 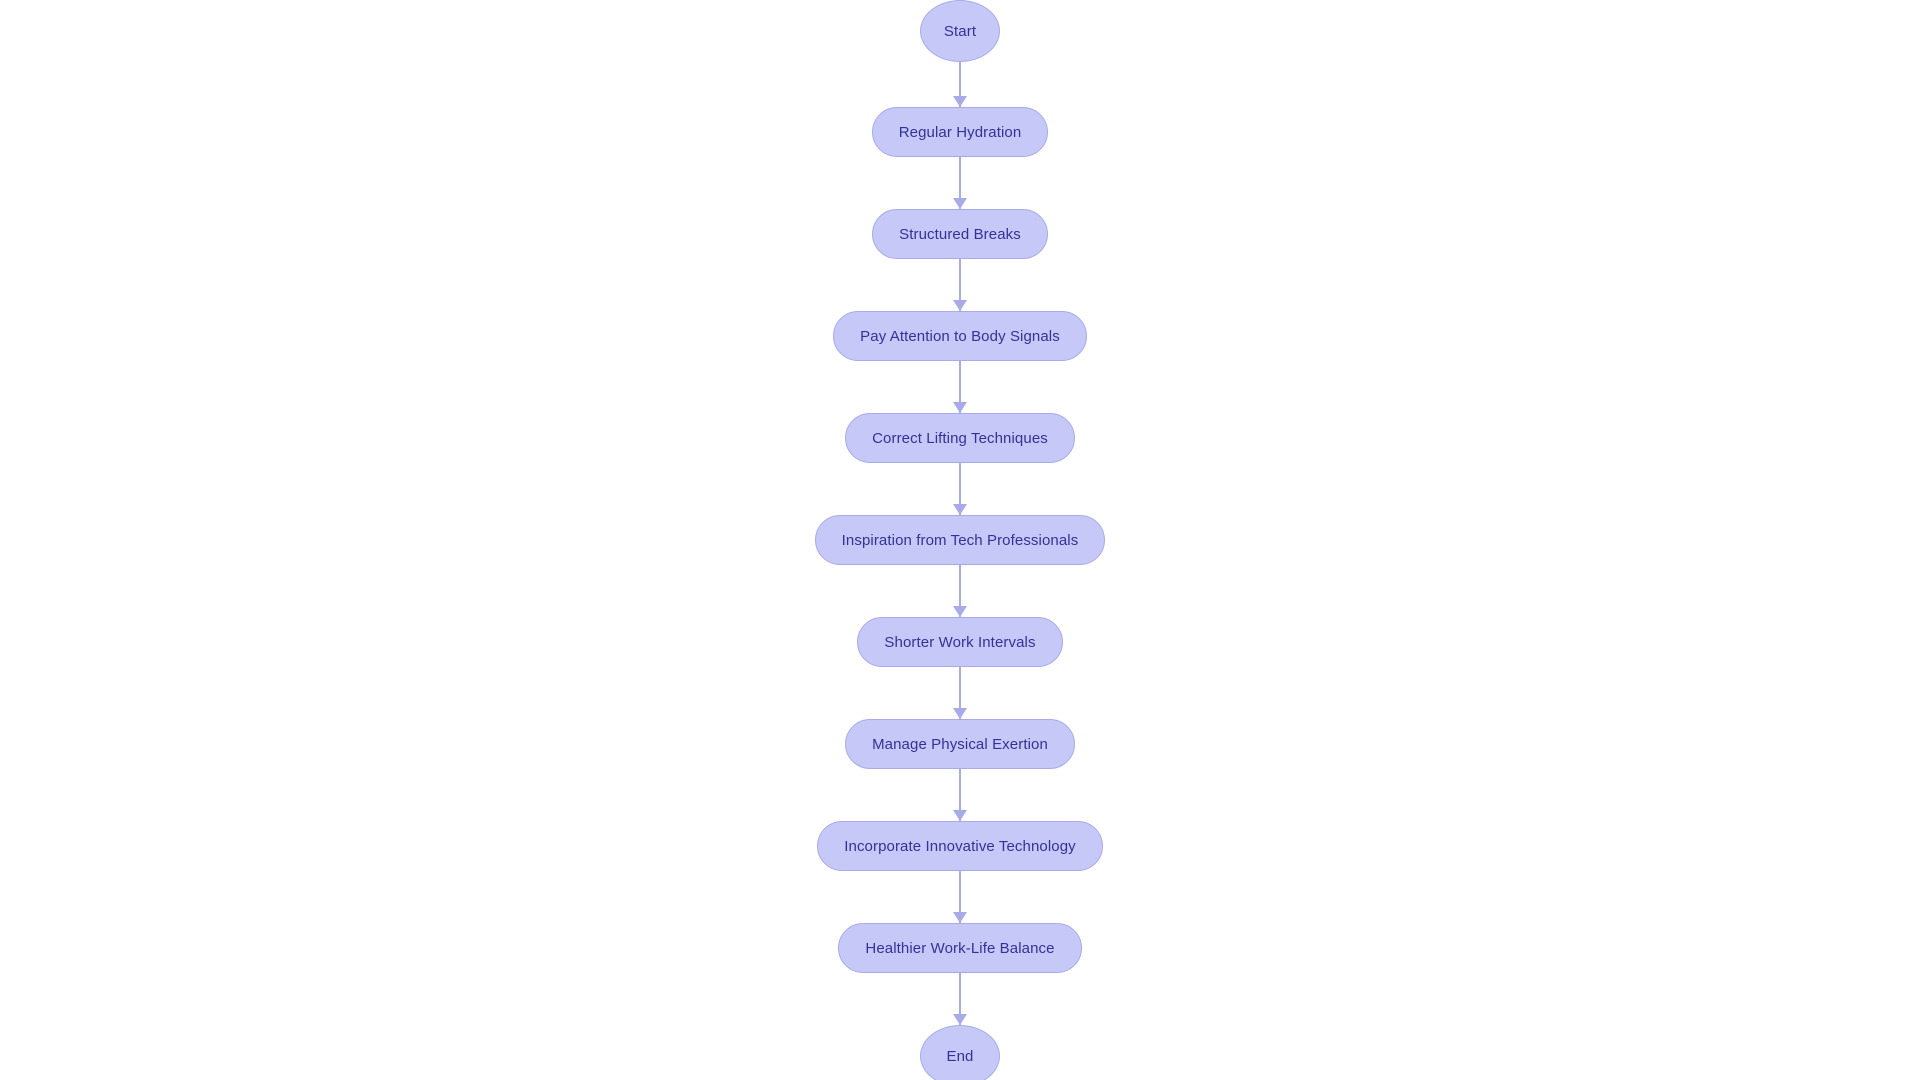 I want to click on node-start-label: Start, so click(x=960, y=31).